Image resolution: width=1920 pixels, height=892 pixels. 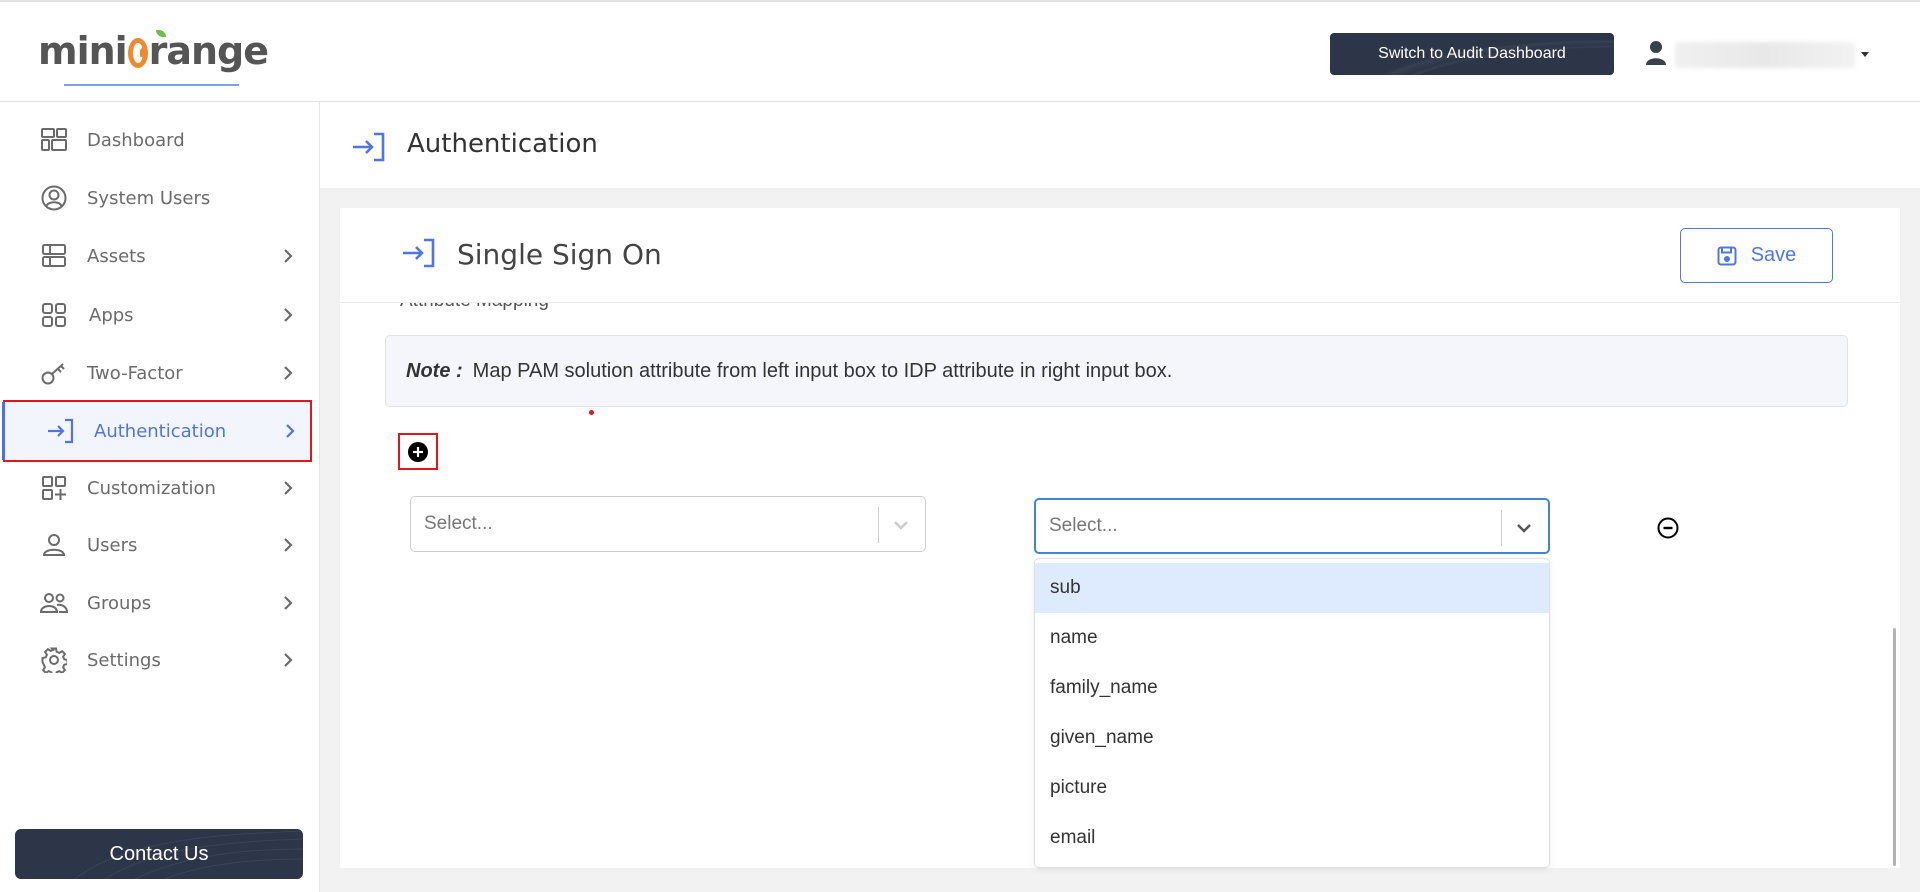 What do you see at coordinates (111, 315) in the screenshot?
I see `sidebar-item-label: Apps` at bounding box center [111, 315].